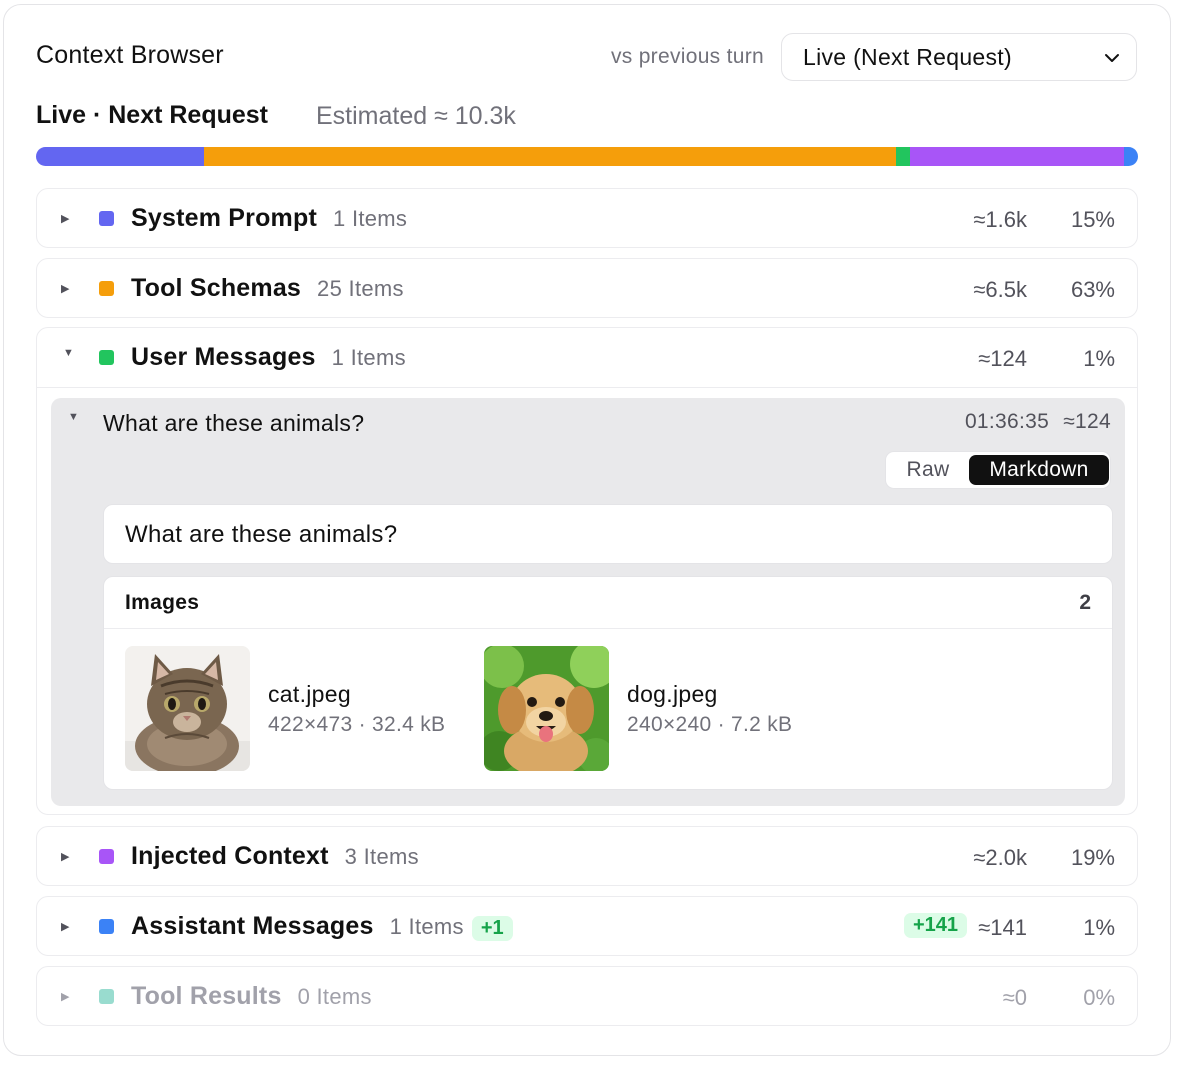 The width and height of the screenshot is (1180, 1078). Describe the element at coordinates (230, 856) in the screenshot. I see `section-name: Injected Context` at that location.